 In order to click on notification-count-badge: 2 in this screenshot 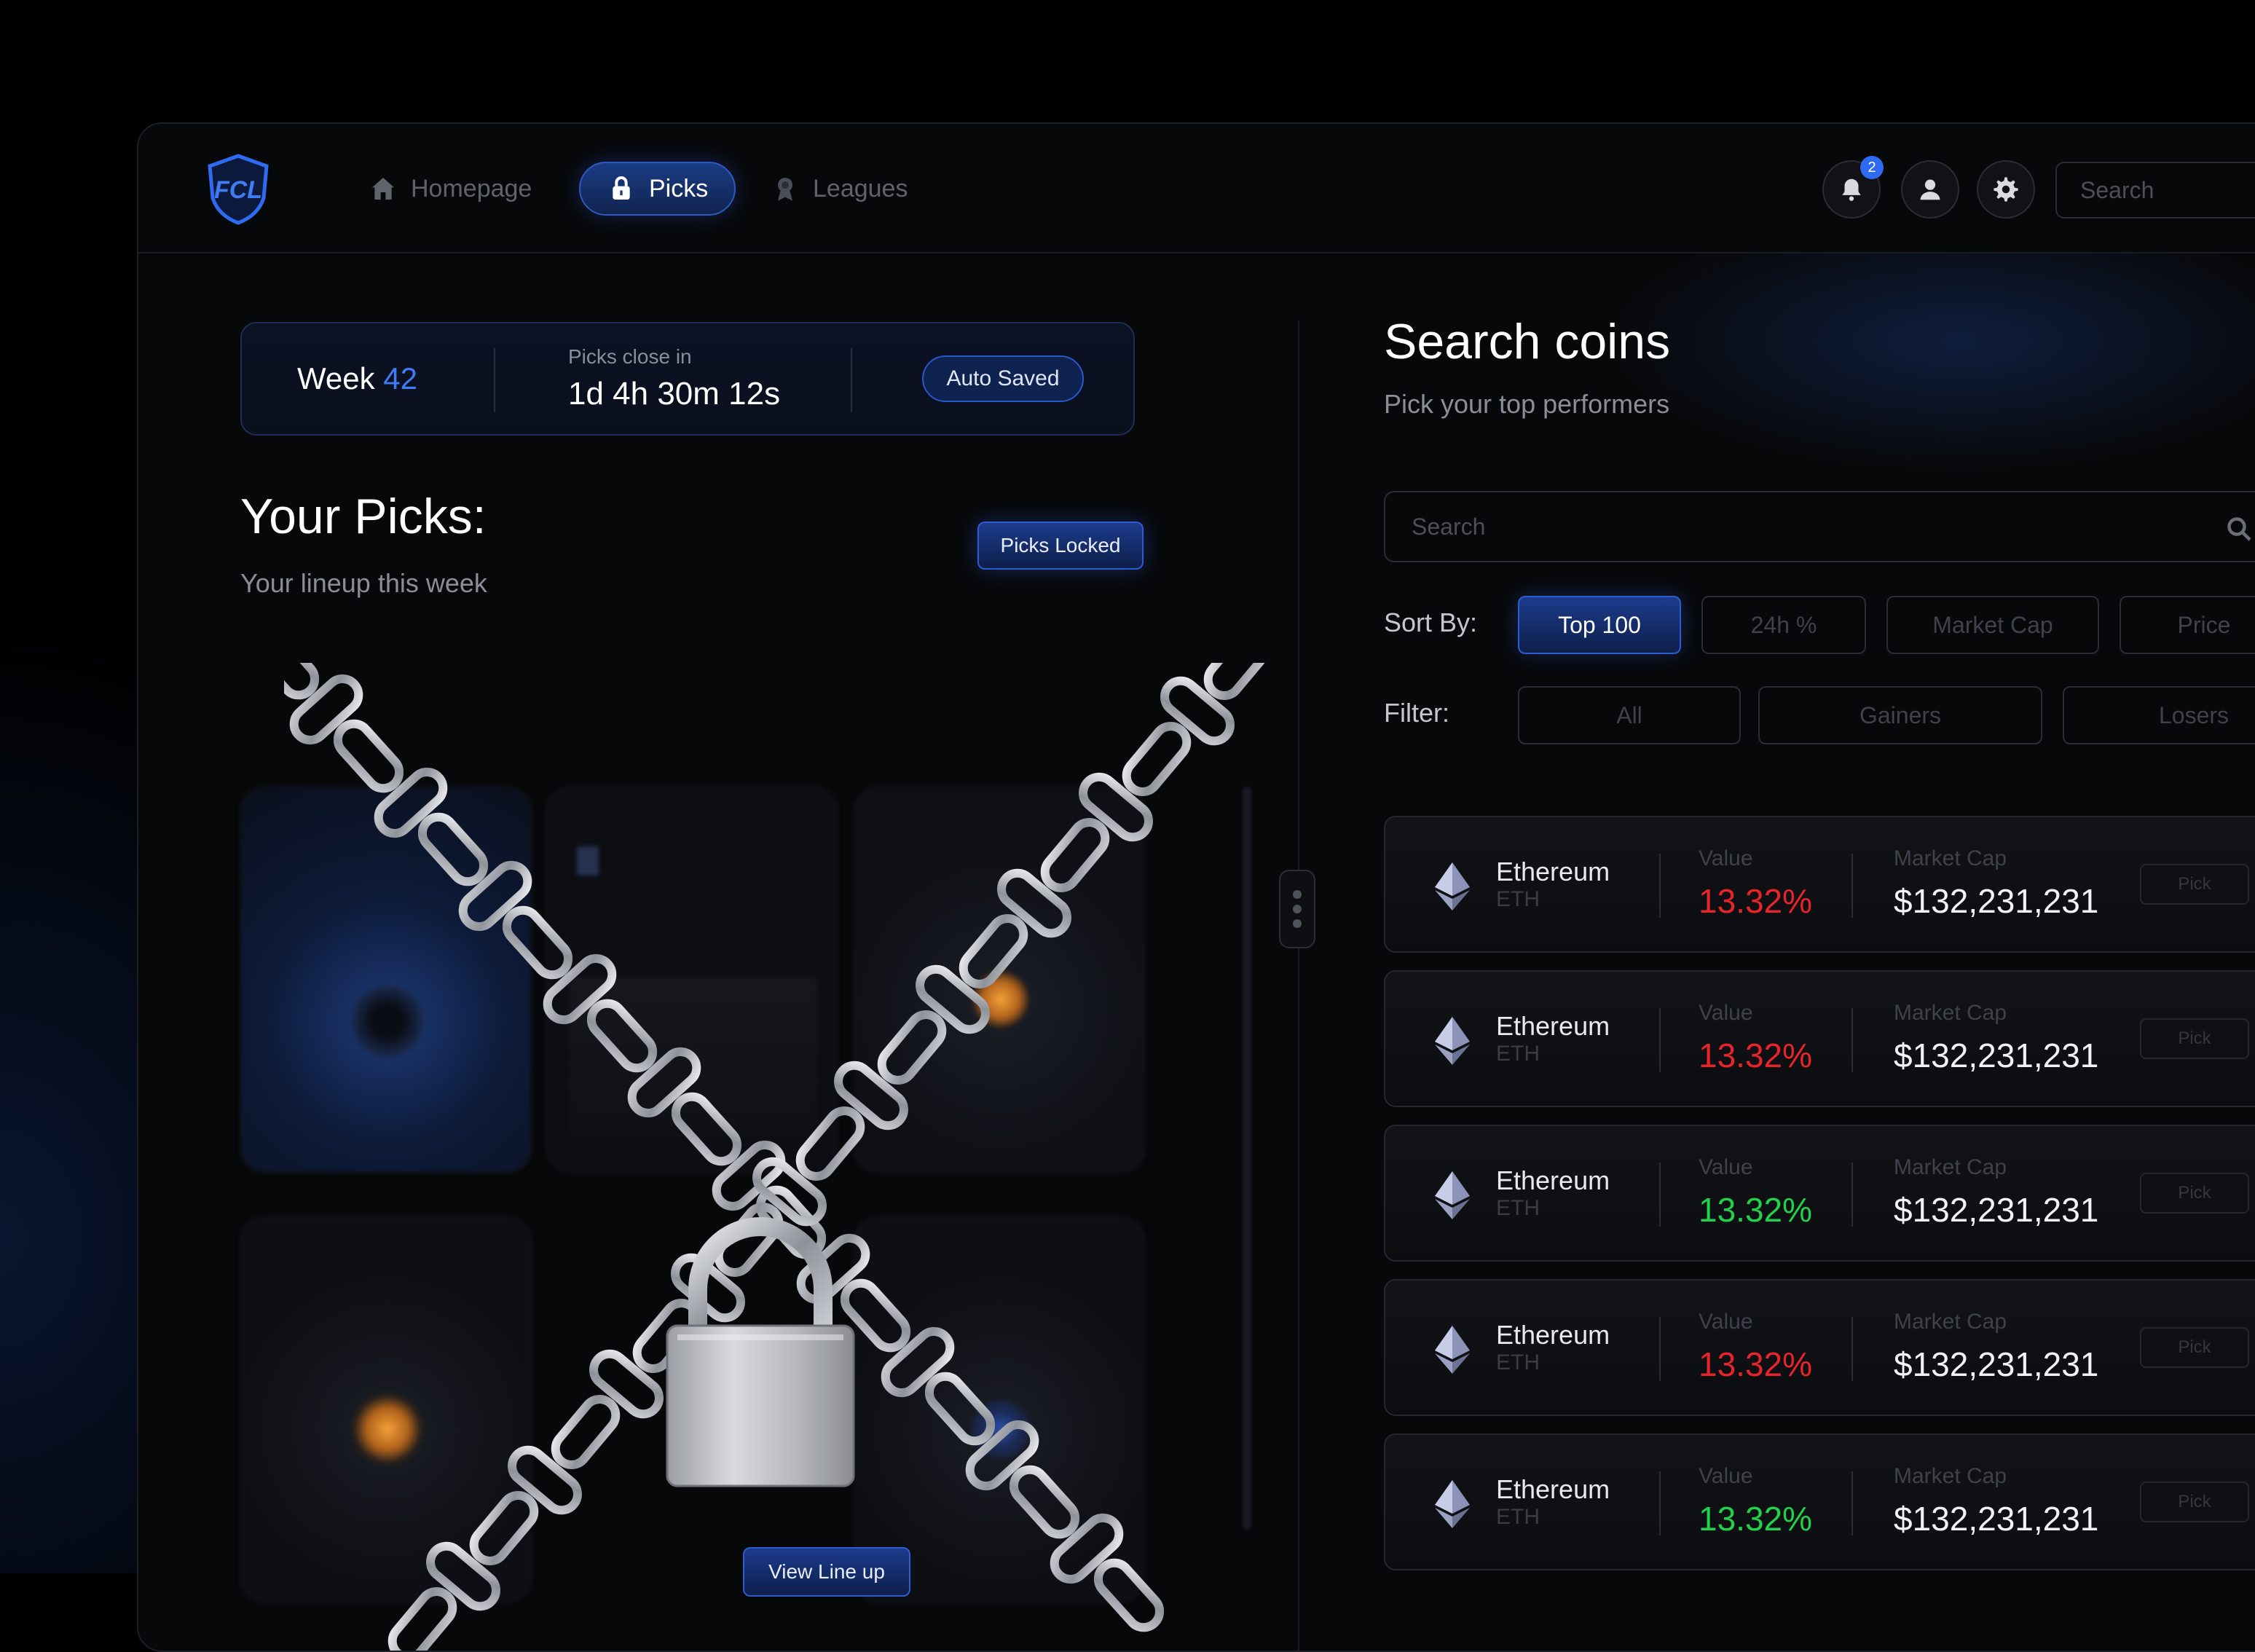, I will do `click(1872, 167)`.